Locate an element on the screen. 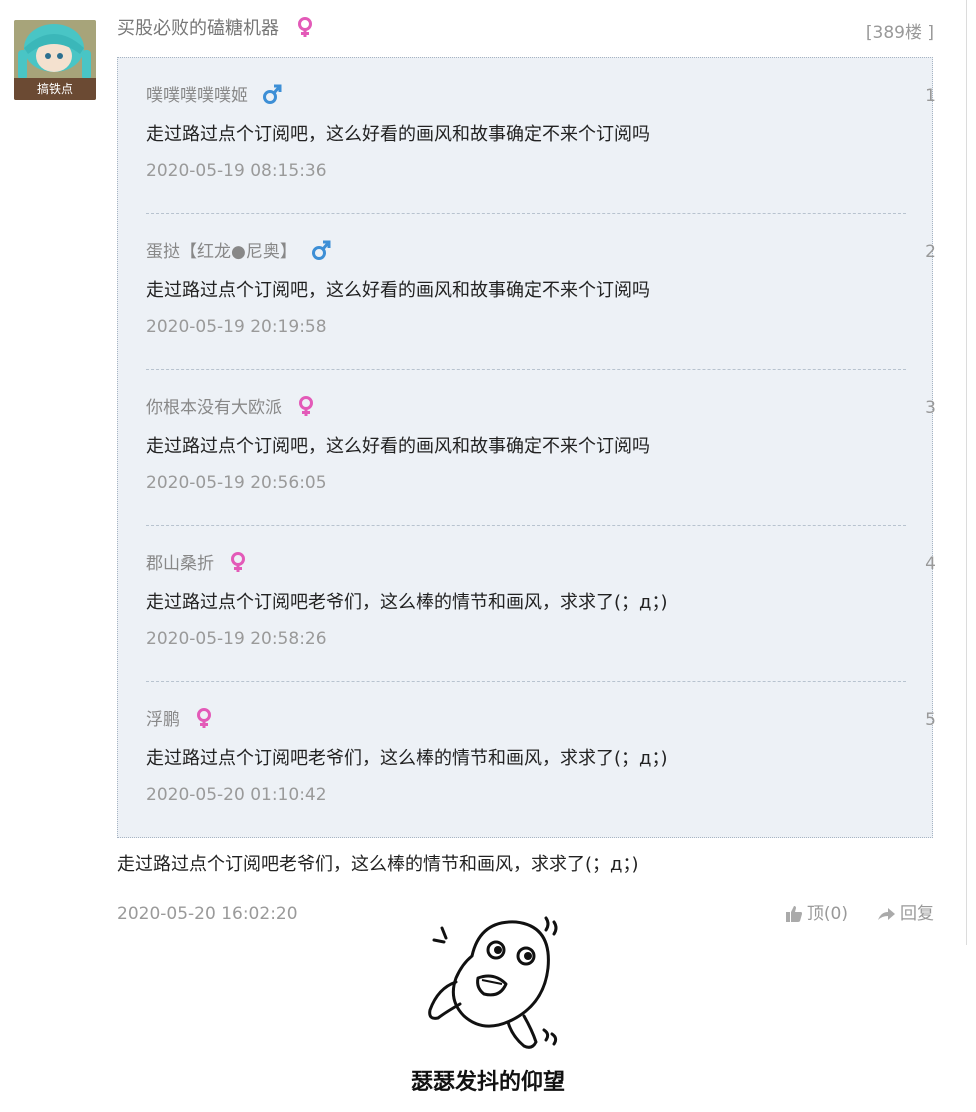  reply-time: 2020-05-20 01:10:42 is located at coordinates (236, 795).